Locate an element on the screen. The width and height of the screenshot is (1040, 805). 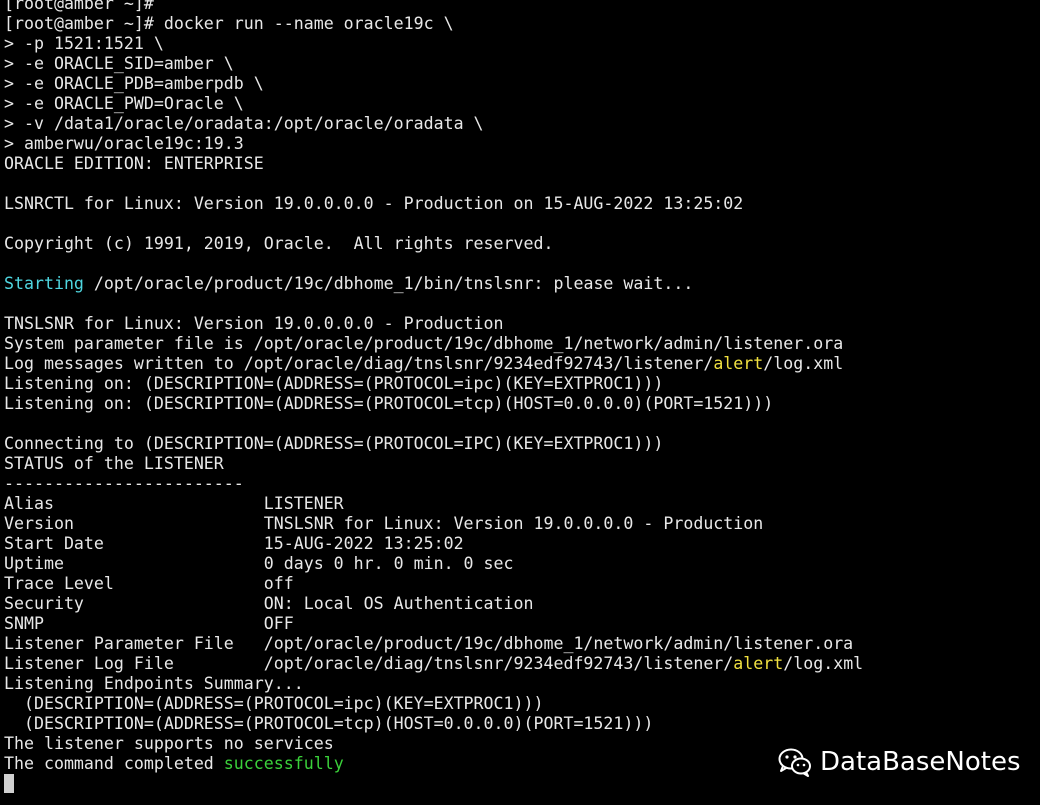
line-text: ORACLE EDITION: ENTERPRISE is located at coordinates (134, 163).